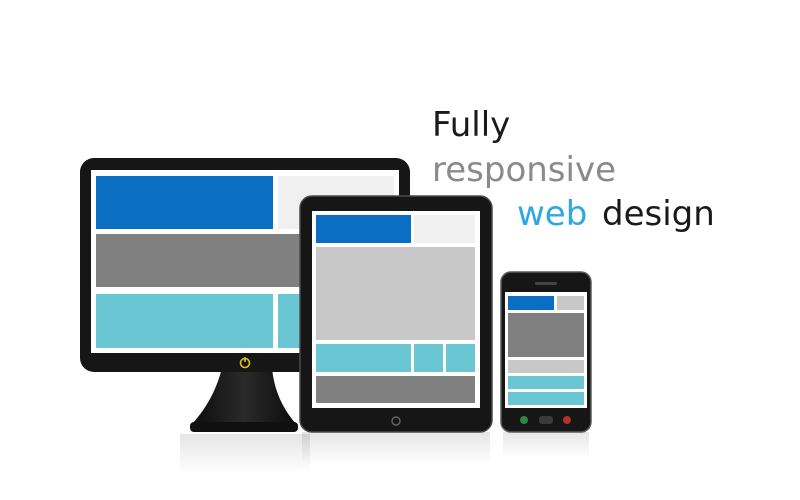 This screenshot has height=500, width=800. Describe the element at coordinates (546, 335) in the screenshot. I see `phone-block-content` at that location.